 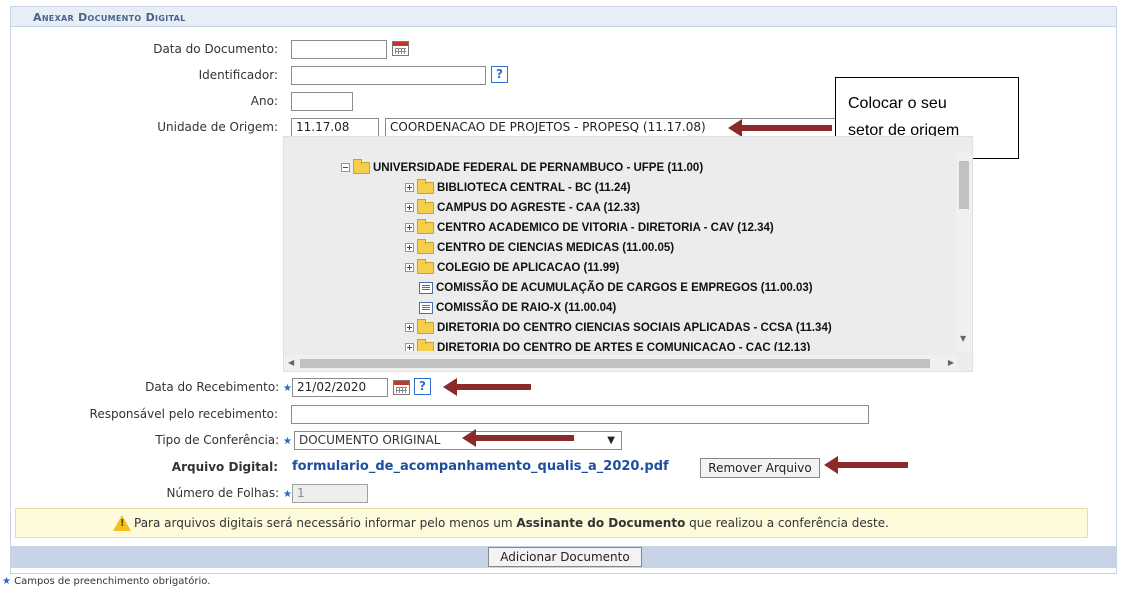 I want to click on remove-file-button: Remover Arquivo, so click(x=760, y=468).